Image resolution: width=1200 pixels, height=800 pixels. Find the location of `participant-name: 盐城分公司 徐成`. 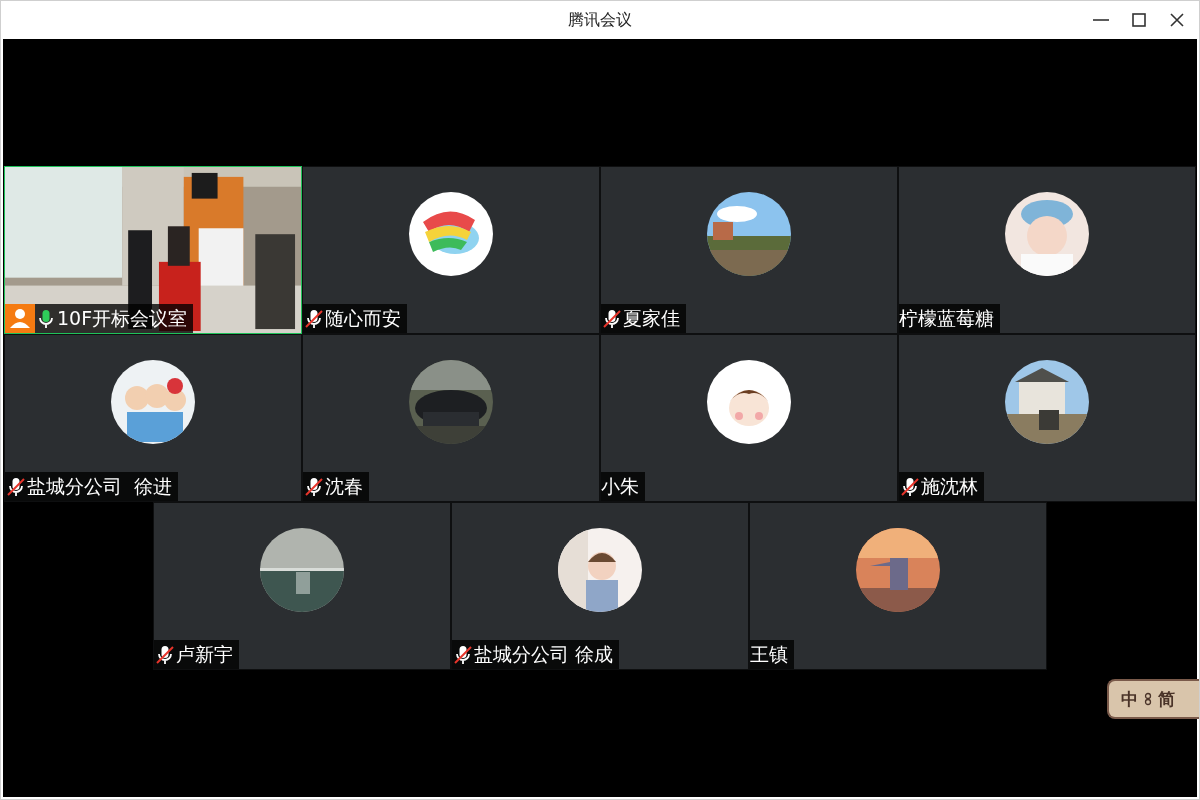

participant-name: 盐城分公司 徐成 is located at coordinates (544, 654).